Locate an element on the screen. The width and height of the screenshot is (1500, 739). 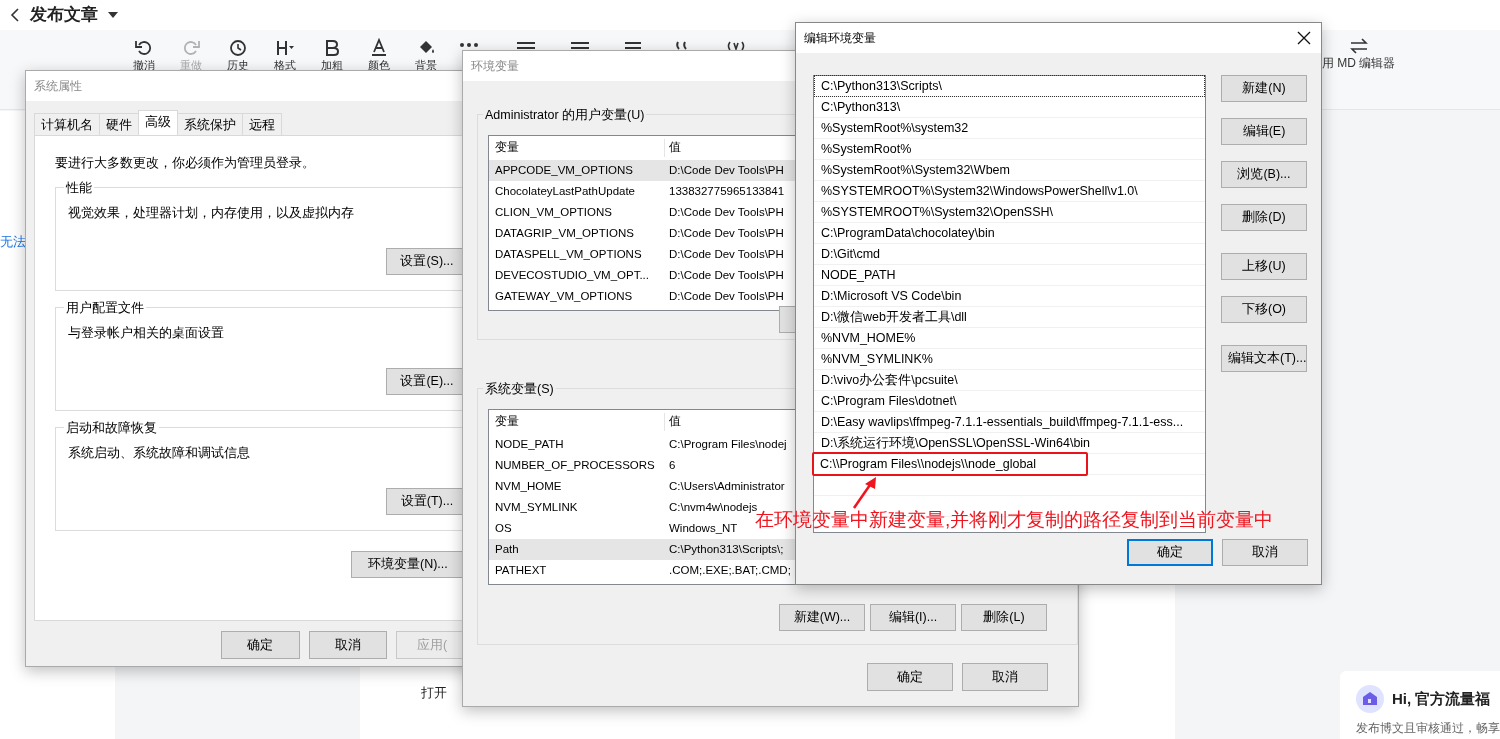
notice-text: 要进行大多数更改，你必须作为管理员登录。 is located at coordinates (185, 163).